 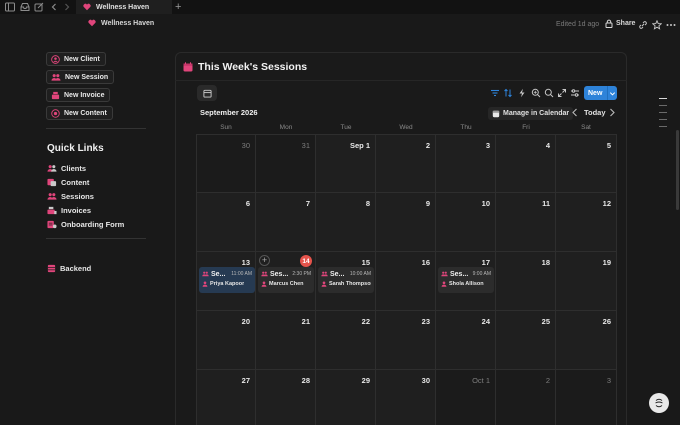 What do you see at coordinates (526, 163) in the screenshot?
I see `calendar-day-cell: 4` at bounding box center [526, 163].